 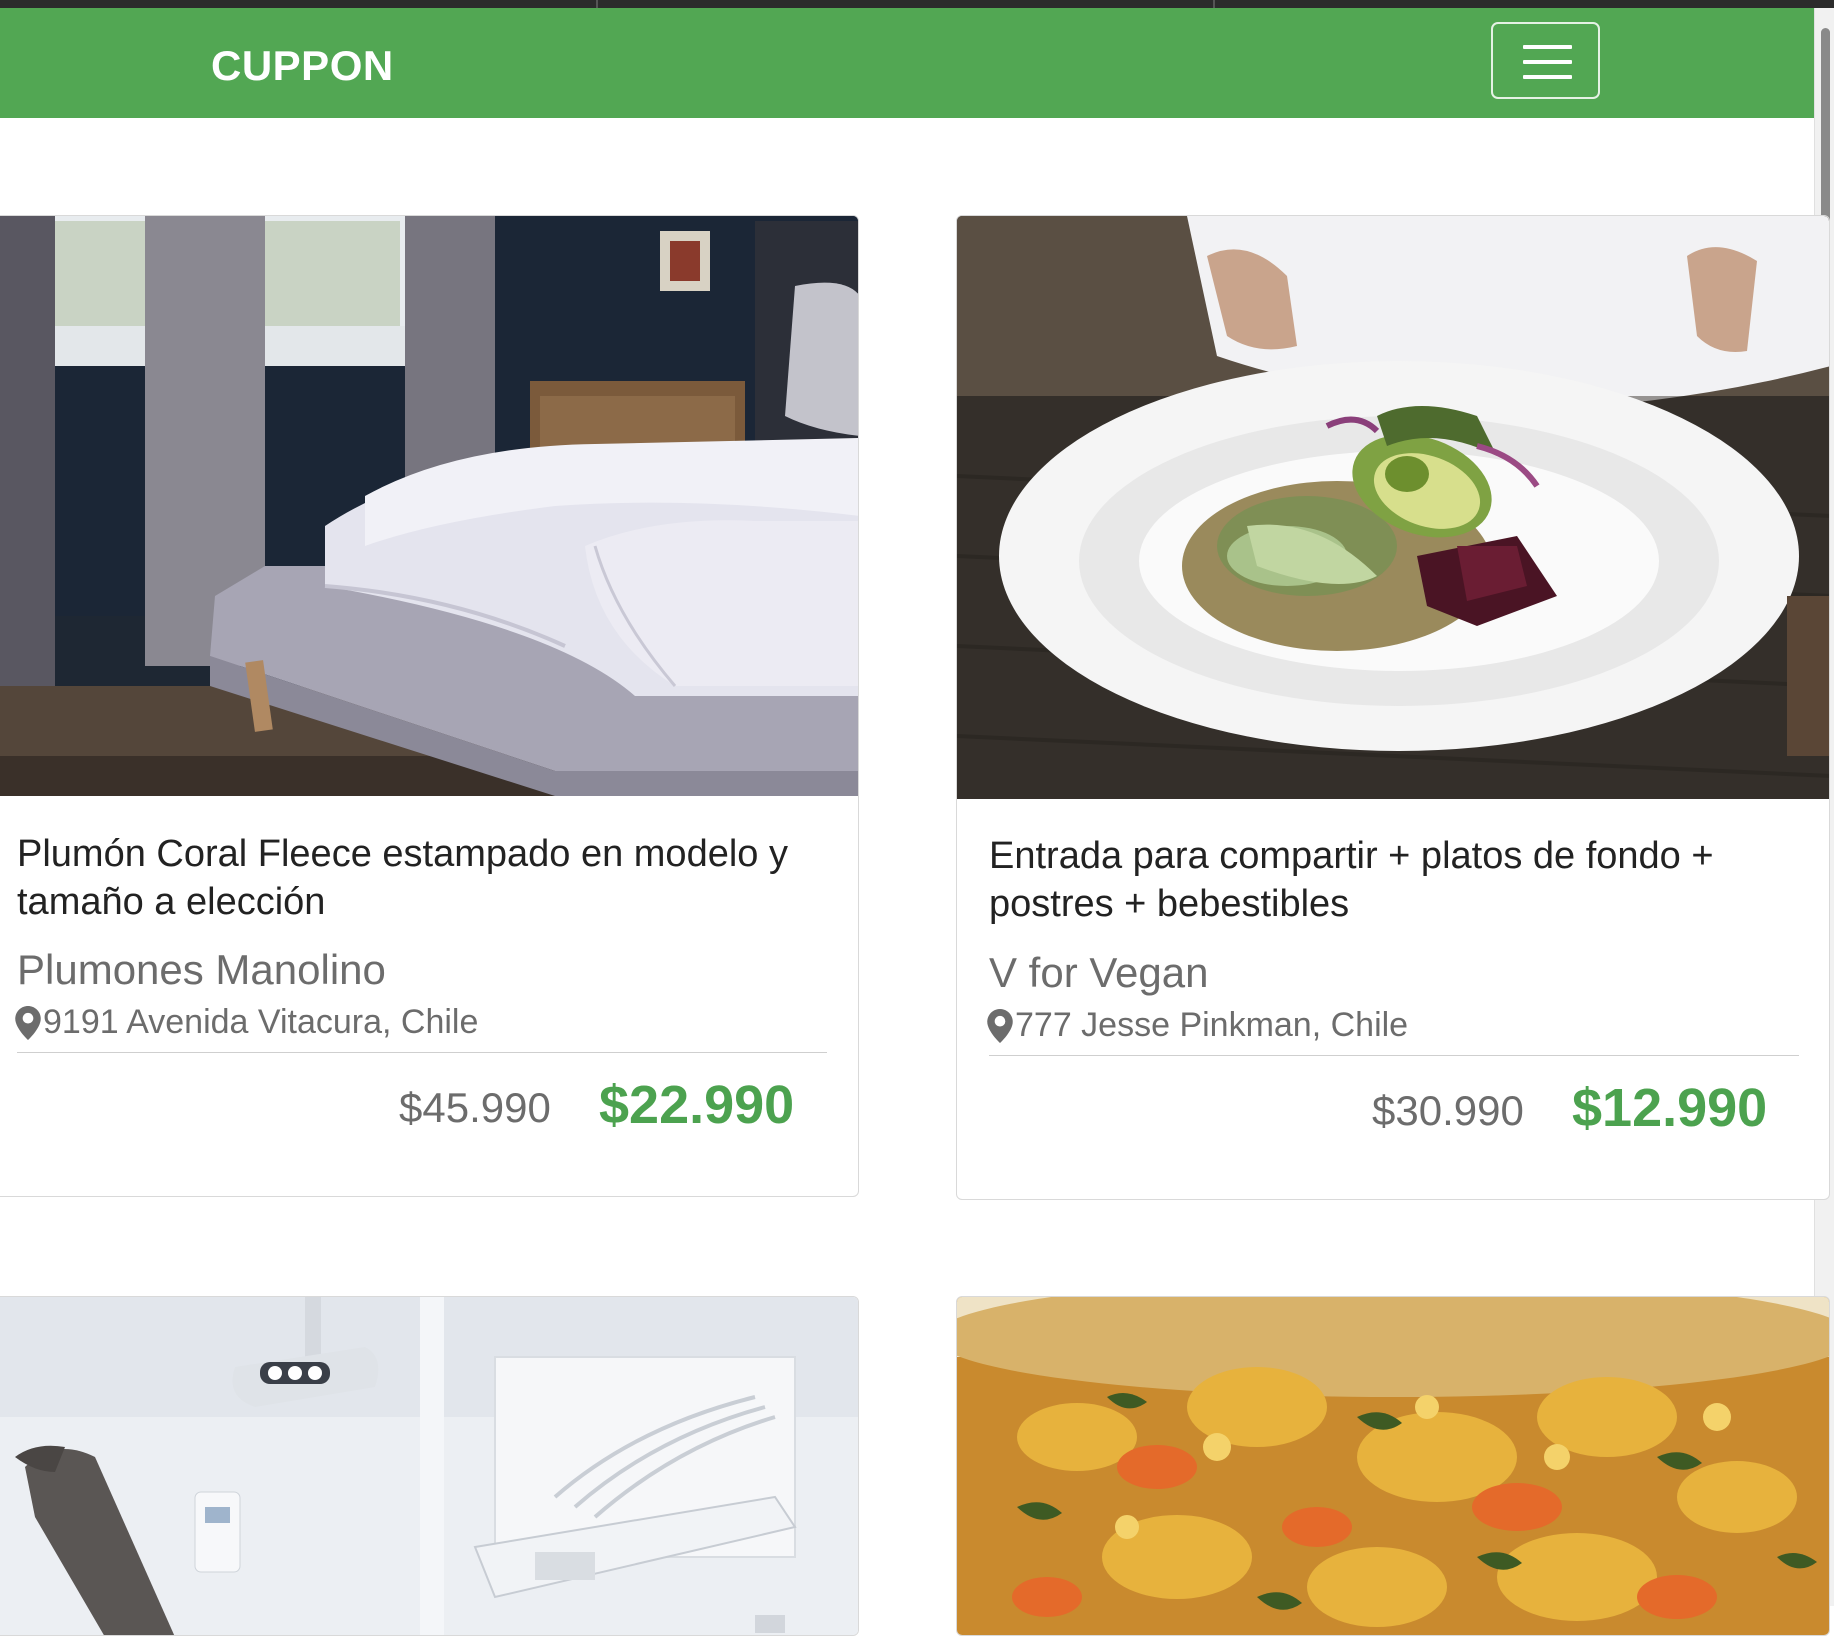 I want to click on deal-location-text: 9191 Avenida Vitacura, Chile, so click(x=261, y=1022).